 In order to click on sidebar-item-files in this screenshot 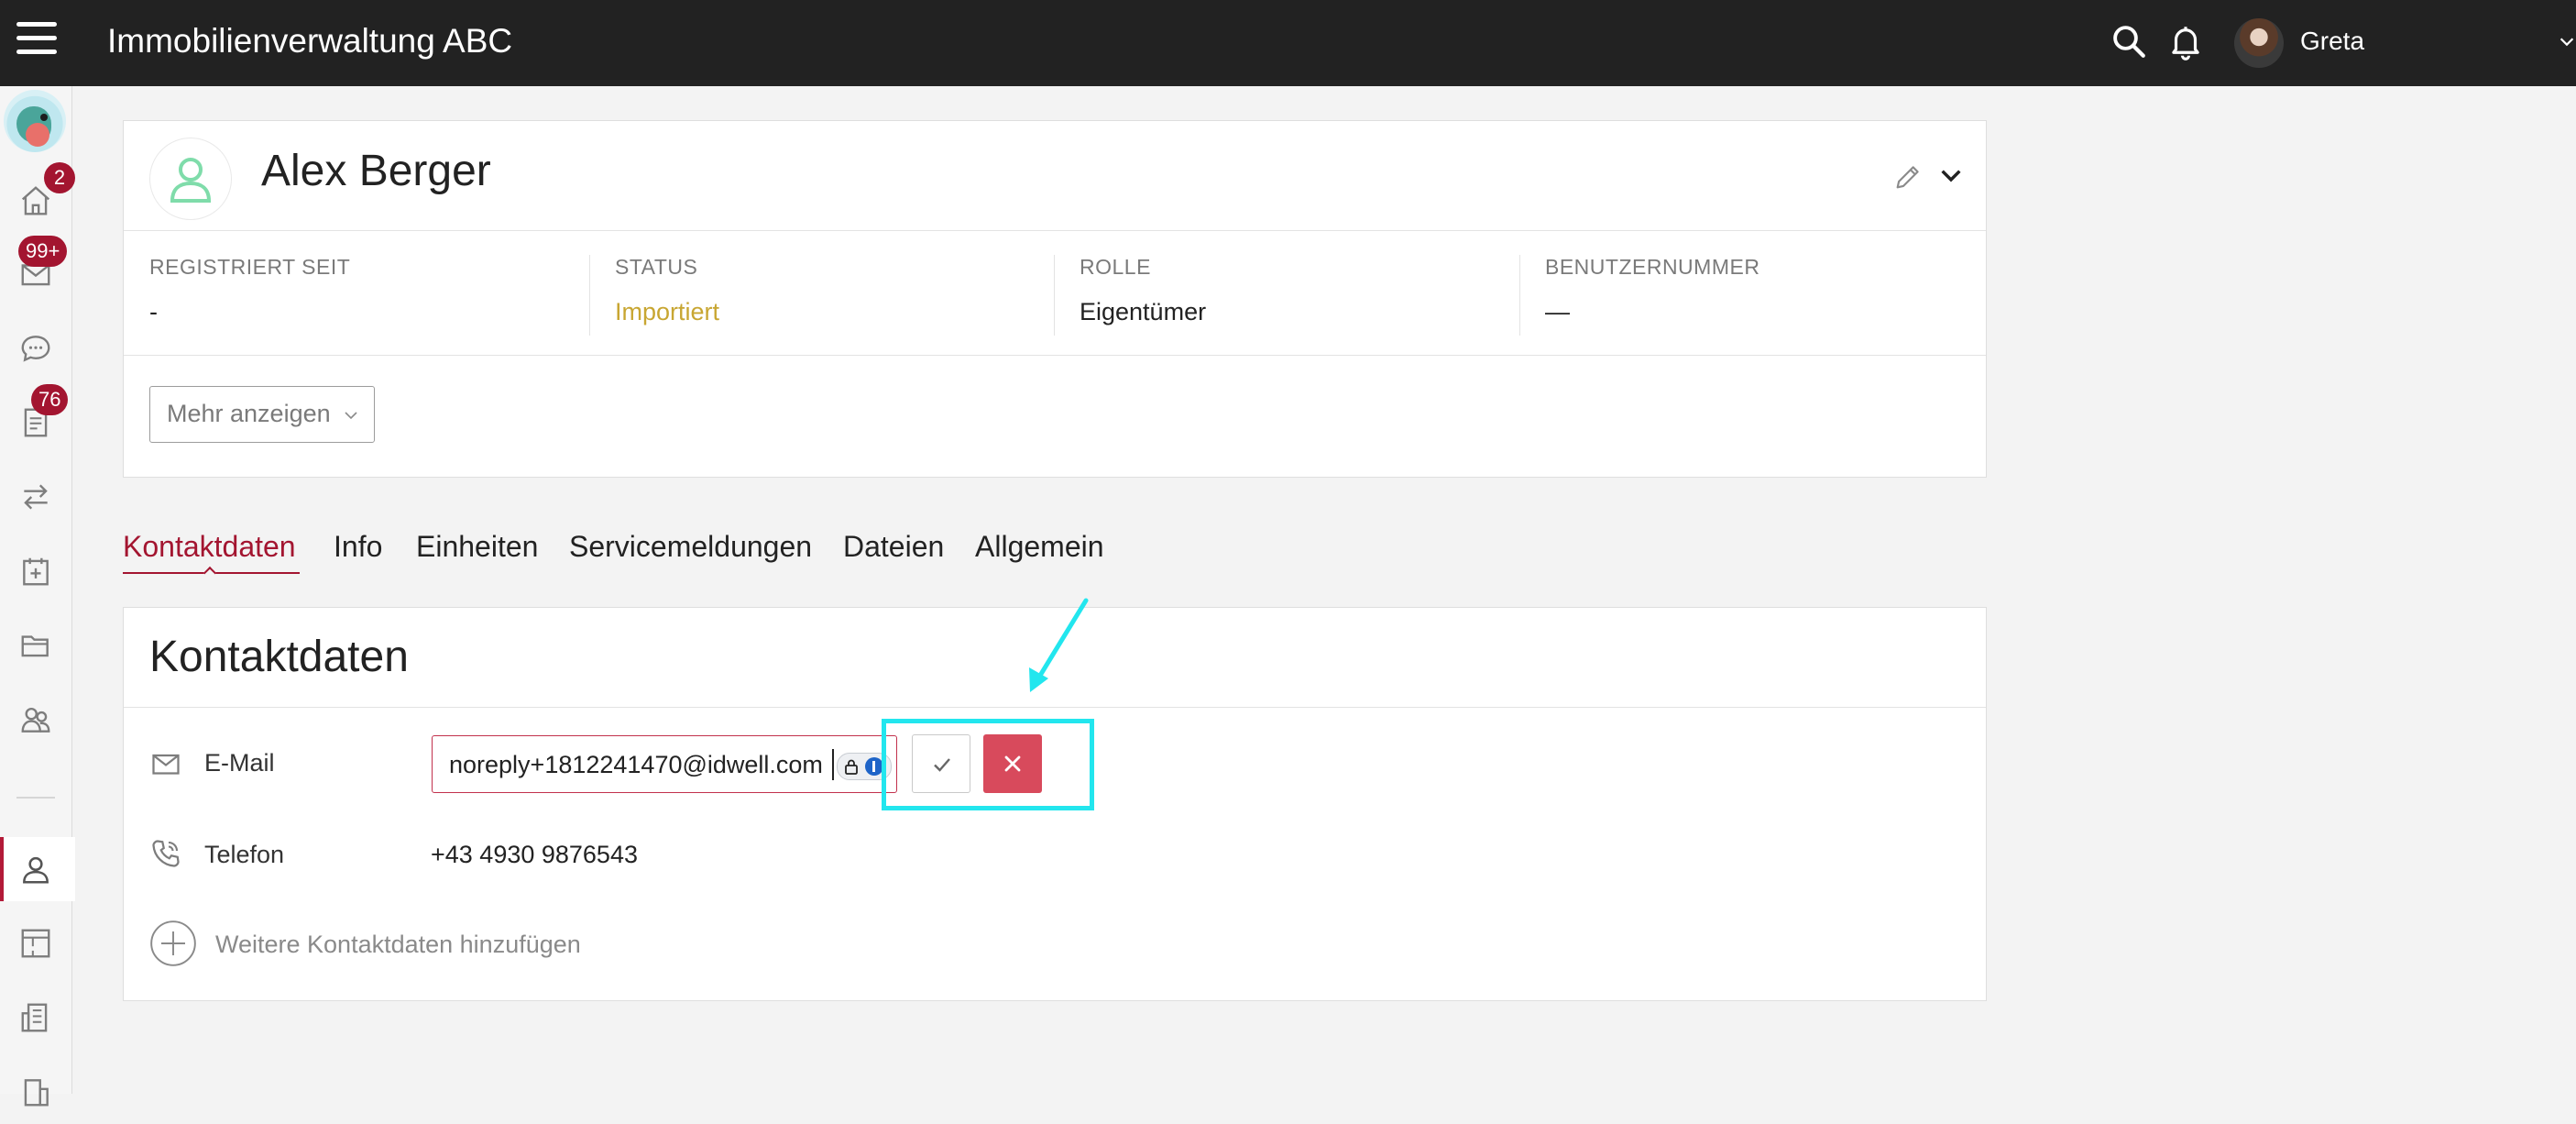, I will do `click(35, 646)`.